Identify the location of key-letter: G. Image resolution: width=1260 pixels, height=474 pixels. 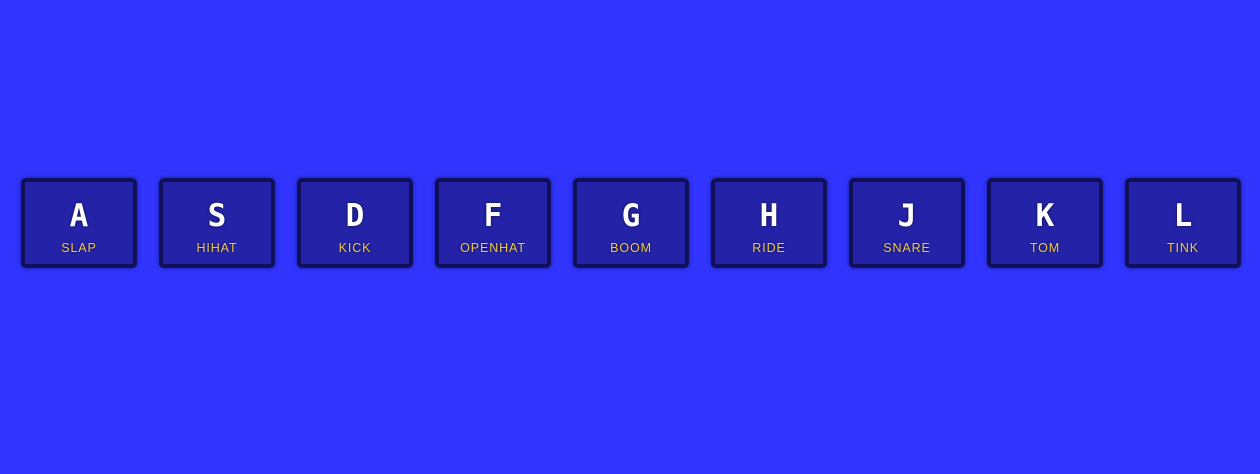
(631, 216).